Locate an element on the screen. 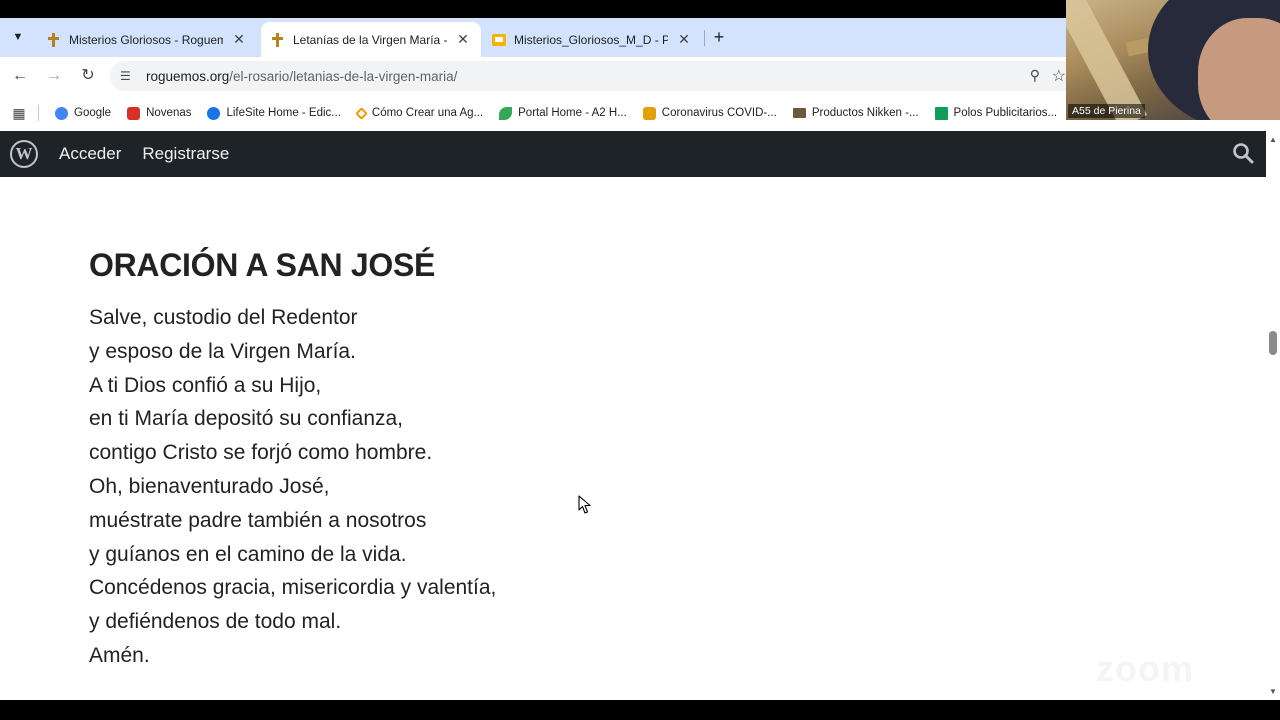 The width and height of the screenshot is (1280, 720). prayer-line: en ti María depositó su confianza, is located at coordinates (246, 419).